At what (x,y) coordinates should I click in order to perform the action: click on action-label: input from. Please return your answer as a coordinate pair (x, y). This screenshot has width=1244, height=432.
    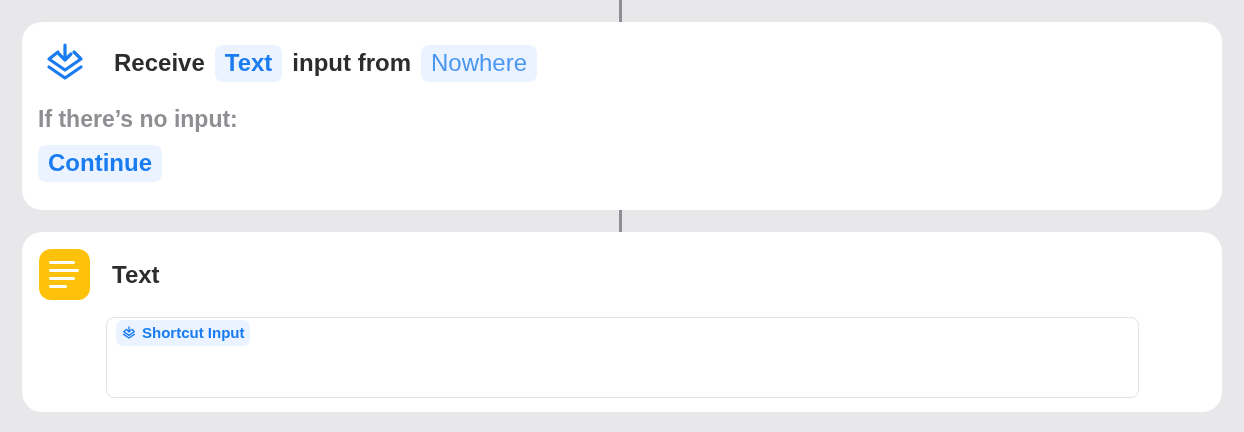
    Looking at the image, I should click on (351, 63).